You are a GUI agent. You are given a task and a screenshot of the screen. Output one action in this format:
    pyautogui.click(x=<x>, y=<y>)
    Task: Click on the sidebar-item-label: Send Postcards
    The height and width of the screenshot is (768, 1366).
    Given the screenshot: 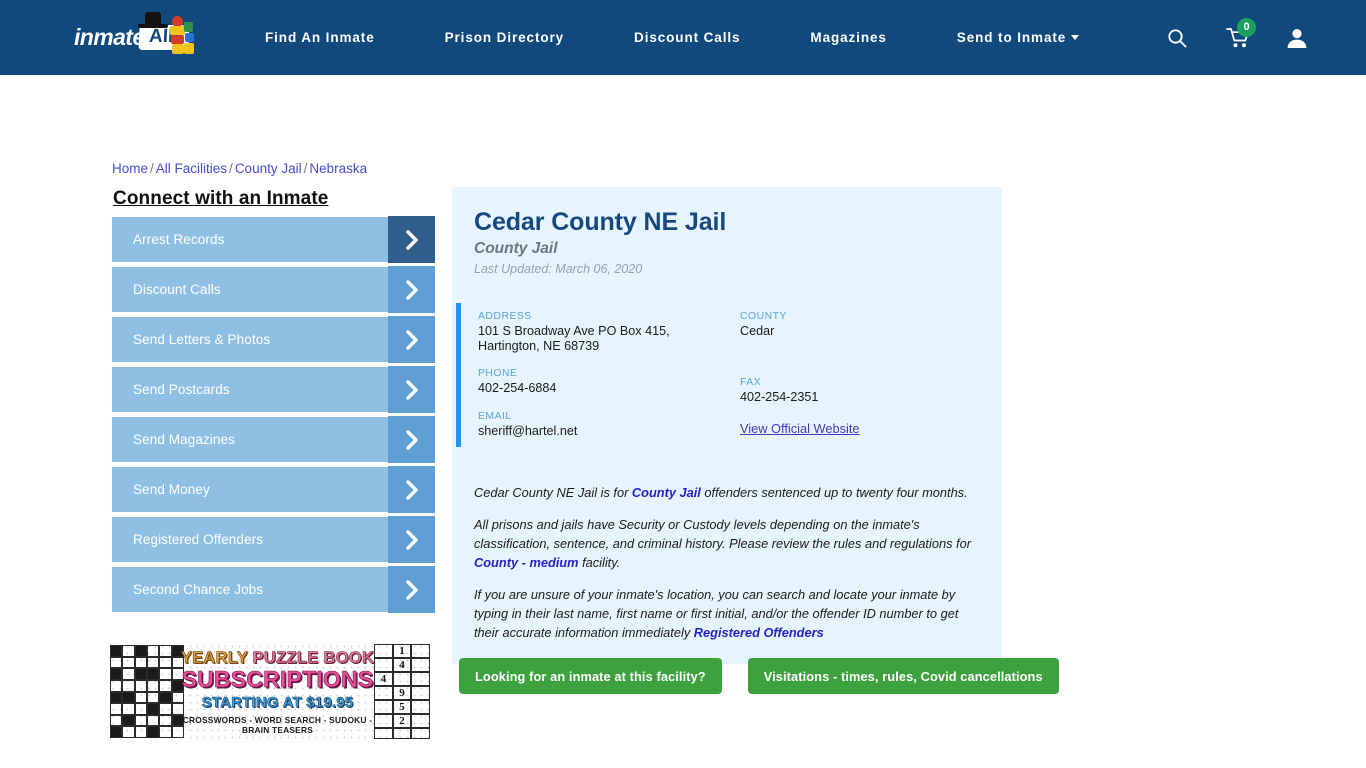 What is the action you would take?
    pyautogui.click(x=181, y=389)
    